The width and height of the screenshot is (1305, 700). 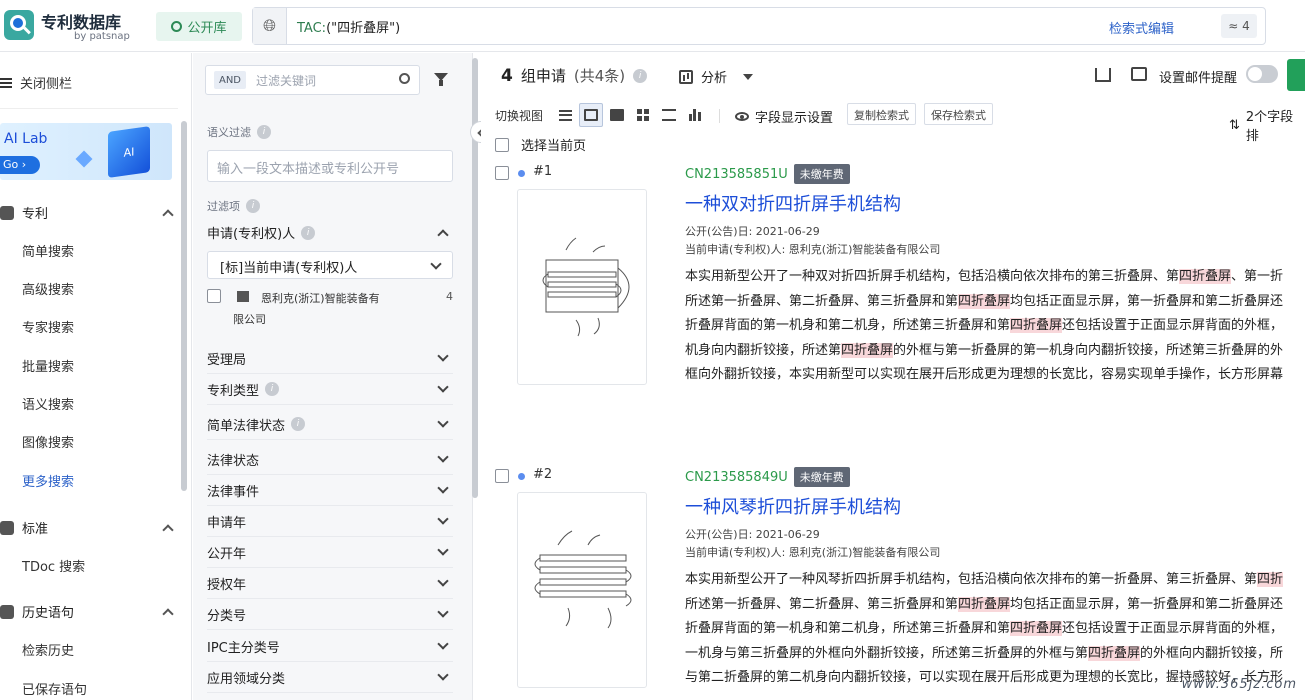 What do you see at coordinates (519, 116) in the screenshot?
I see `switch-view-label: 切换视图` at bounding box center [519, 116].